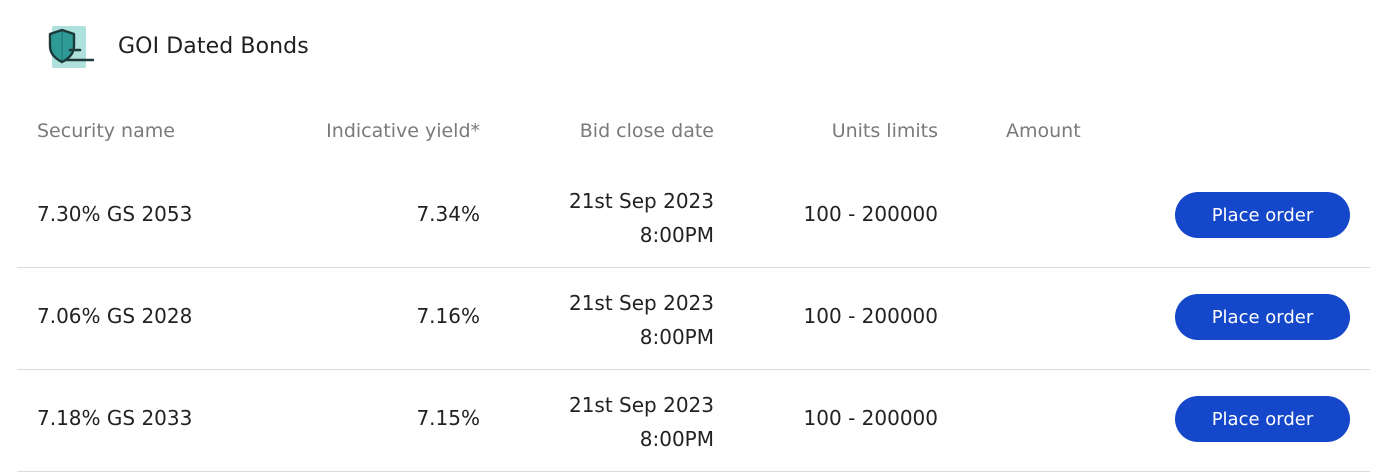 The height and width of the screenshot is (476, 1380). I want to click on indicative-yield: 7.16%, so click(448, 316).